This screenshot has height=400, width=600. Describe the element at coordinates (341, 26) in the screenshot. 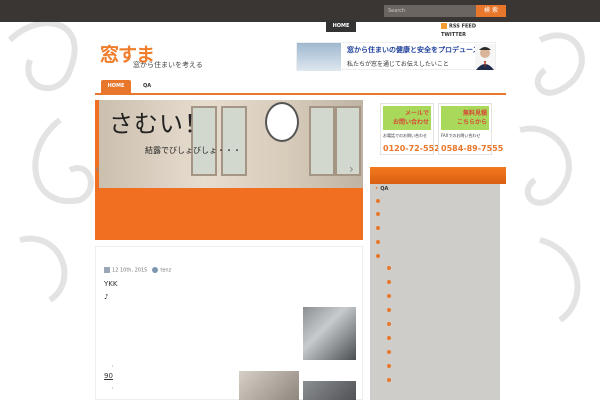

I see `top-nav-home-tab: HOME` at that location.